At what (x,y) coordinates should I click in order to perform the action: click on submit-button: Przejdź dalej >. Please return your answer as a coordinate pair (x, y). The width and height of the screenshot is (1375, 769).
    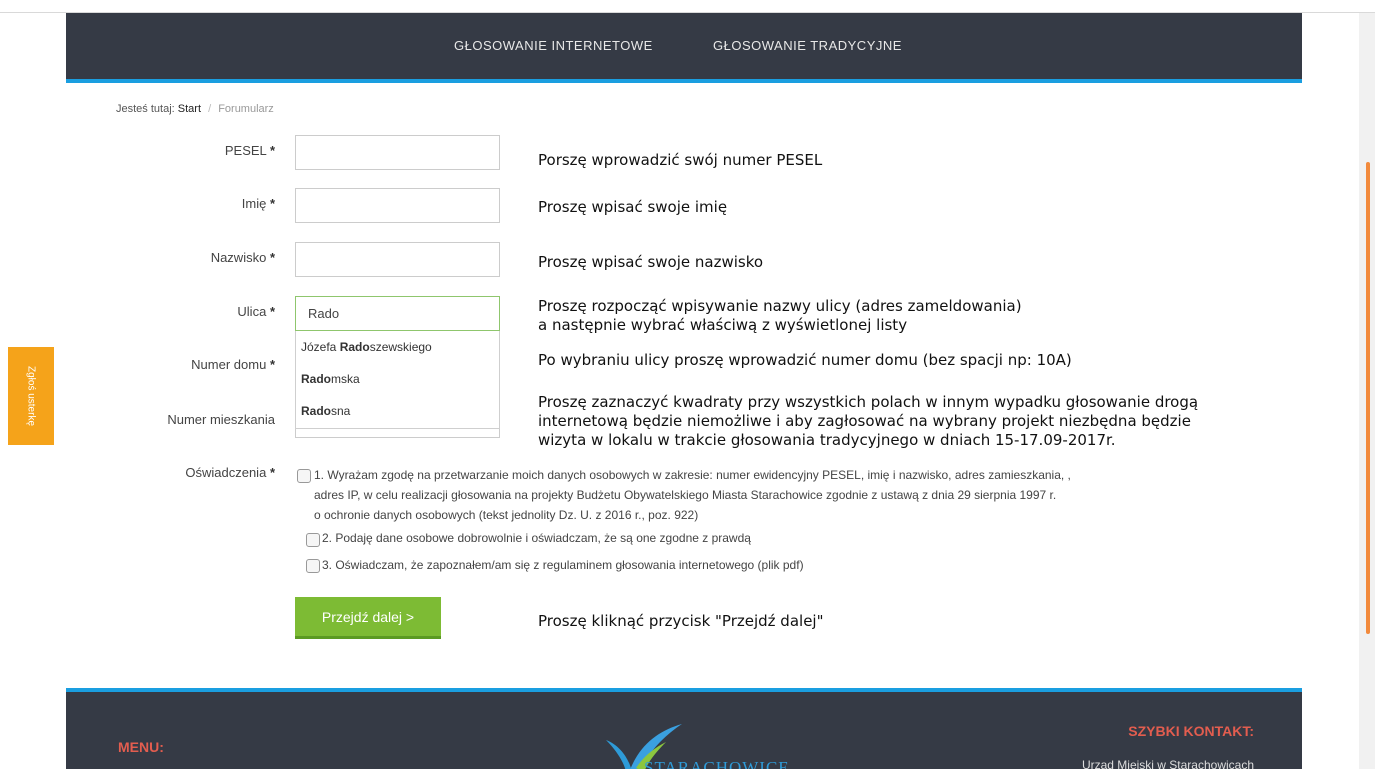
    Looking at the image, I should click on (368, 618).